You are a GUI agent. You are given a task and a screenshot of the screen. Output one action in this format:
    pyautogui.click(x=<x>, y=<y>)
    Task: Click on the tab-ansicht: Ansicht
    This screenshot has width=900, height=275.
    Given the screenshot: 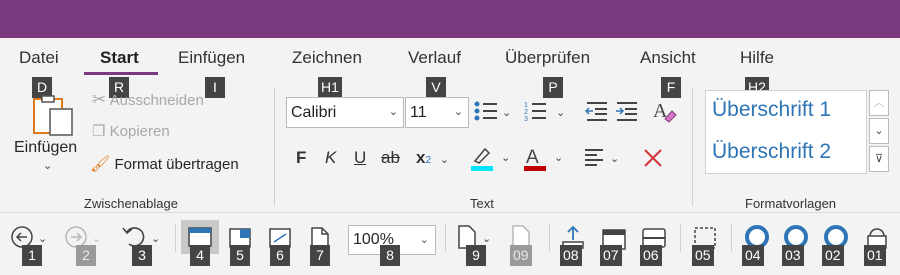 What is the action you would take?
    pyautogui.click(x=668, y=58)
    